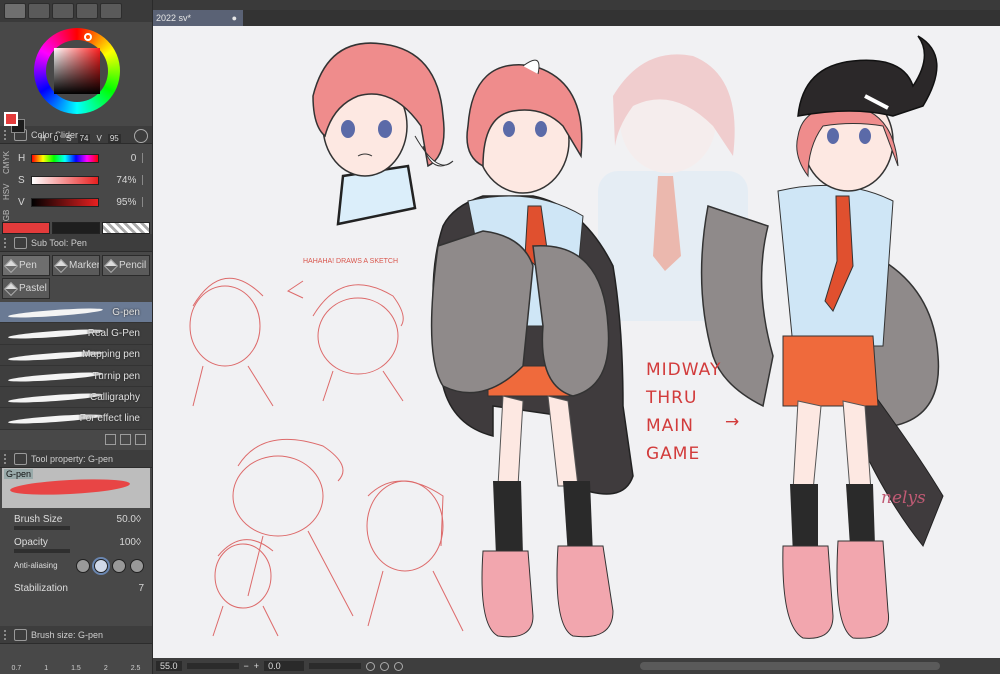 This screenshot has width=1000, height=674. What do you see at coordinates (8, 189) in the screenshot?
I see `slider-mode-tabs: RGB HSV CMYK` at bounding box center [8, 189].